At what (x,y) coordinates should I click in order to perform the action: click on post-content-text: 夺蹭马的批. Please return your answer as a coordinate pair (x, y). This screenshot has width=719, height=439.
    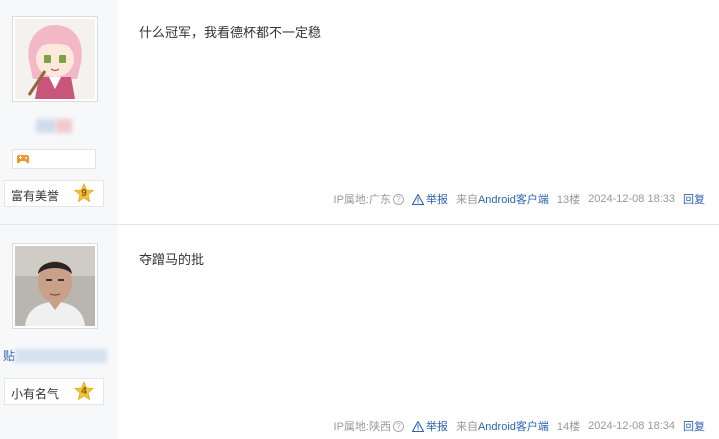
    Looking at the image, I should click on (172, 259).